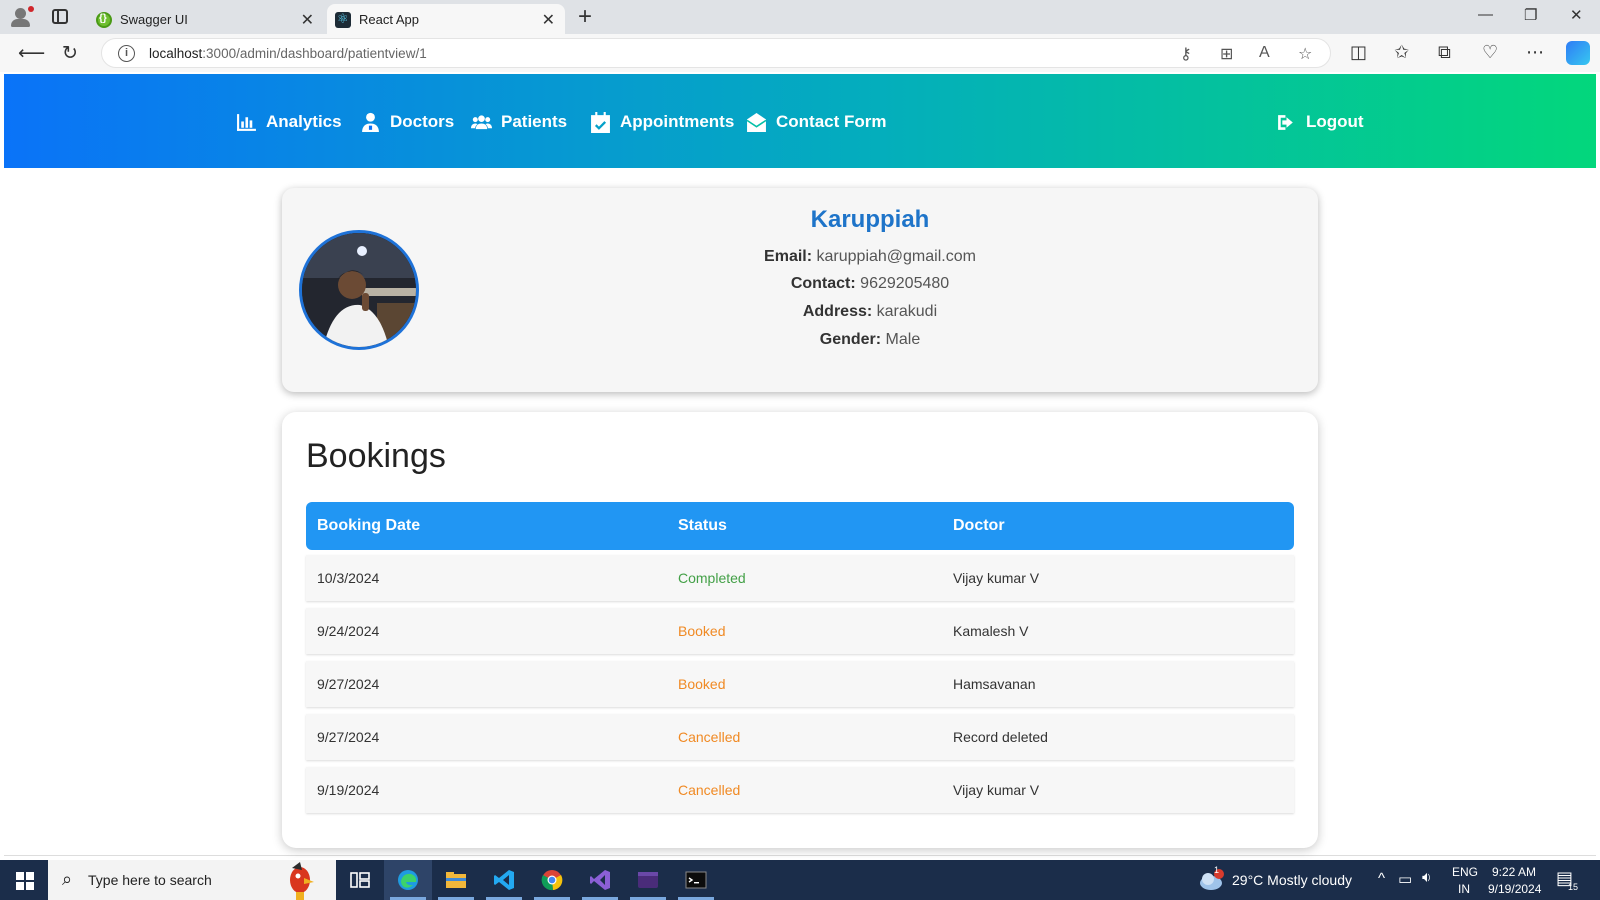 Image resolution: width=1600 pixels, height=900 pixels. I want to click on key-icon: ⚷, so click(1186, 54).